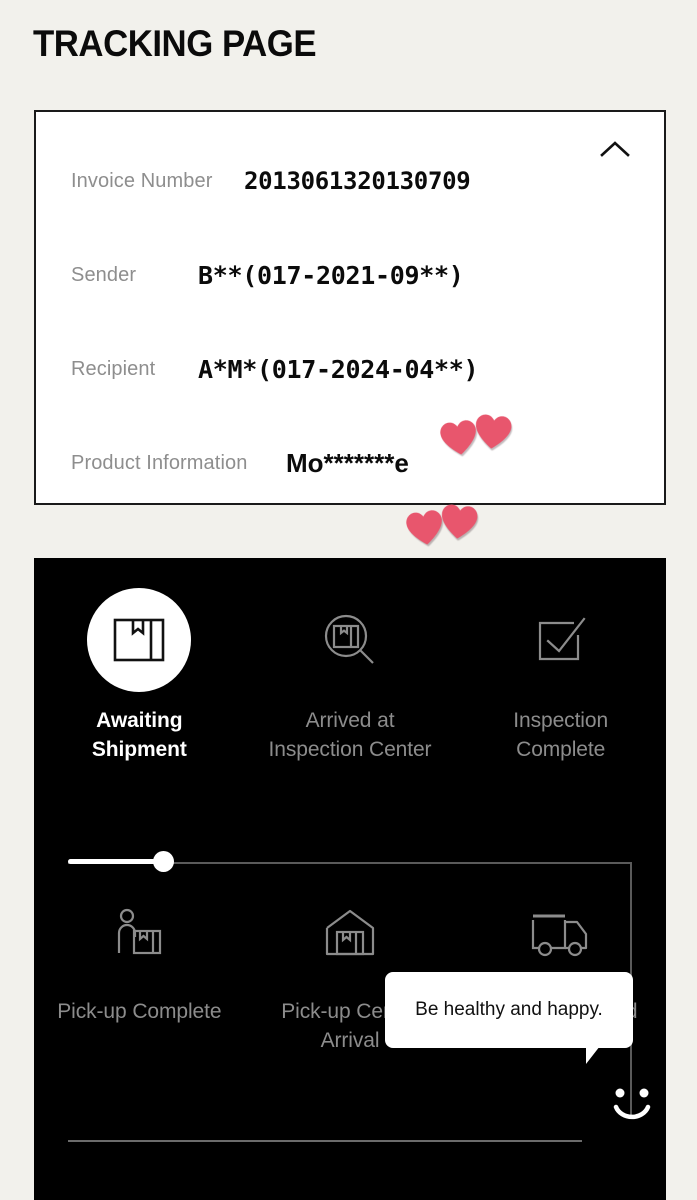  Describe the element at coordinates (561, 735) in the screenshot. I see `step-label: Inspection Complete` at that location.